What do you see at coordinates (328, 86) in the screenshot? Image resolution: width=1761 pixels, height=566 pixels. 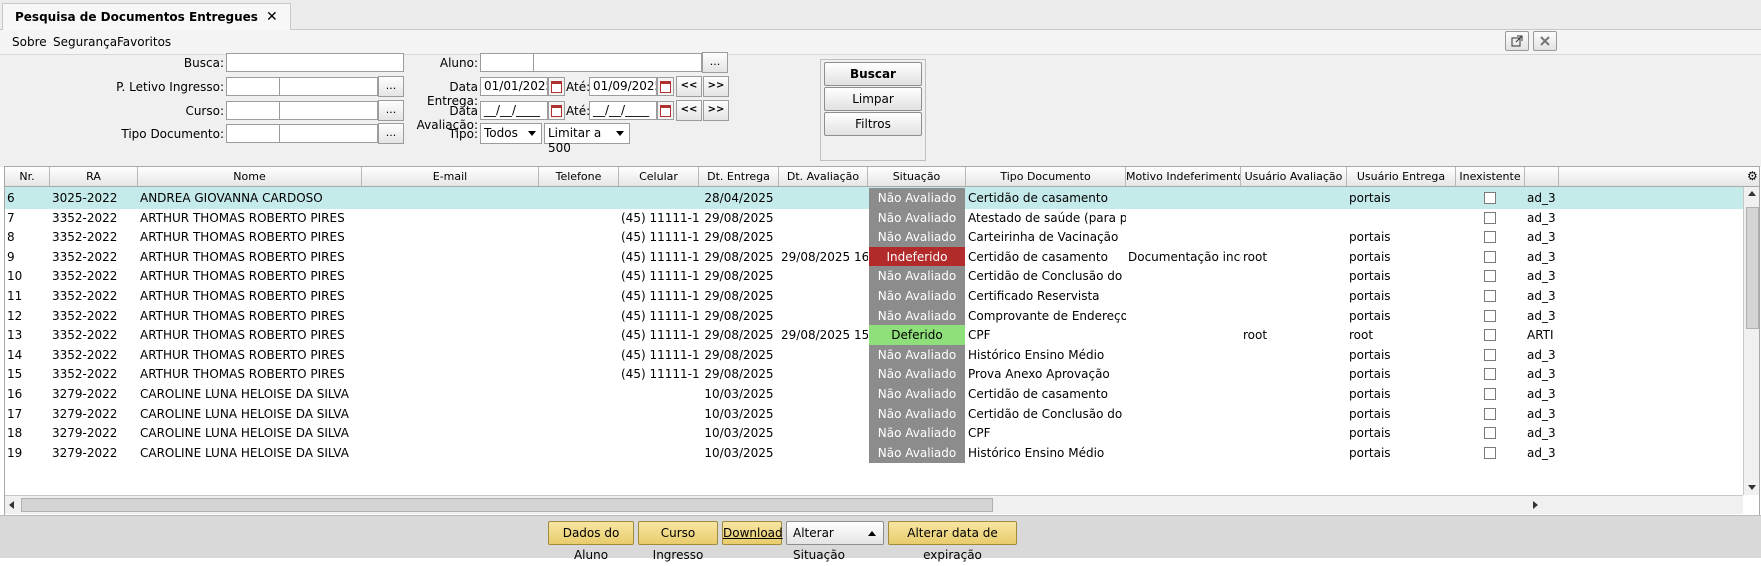 I see `periodo-name-input` at bounding box center [328, 86].